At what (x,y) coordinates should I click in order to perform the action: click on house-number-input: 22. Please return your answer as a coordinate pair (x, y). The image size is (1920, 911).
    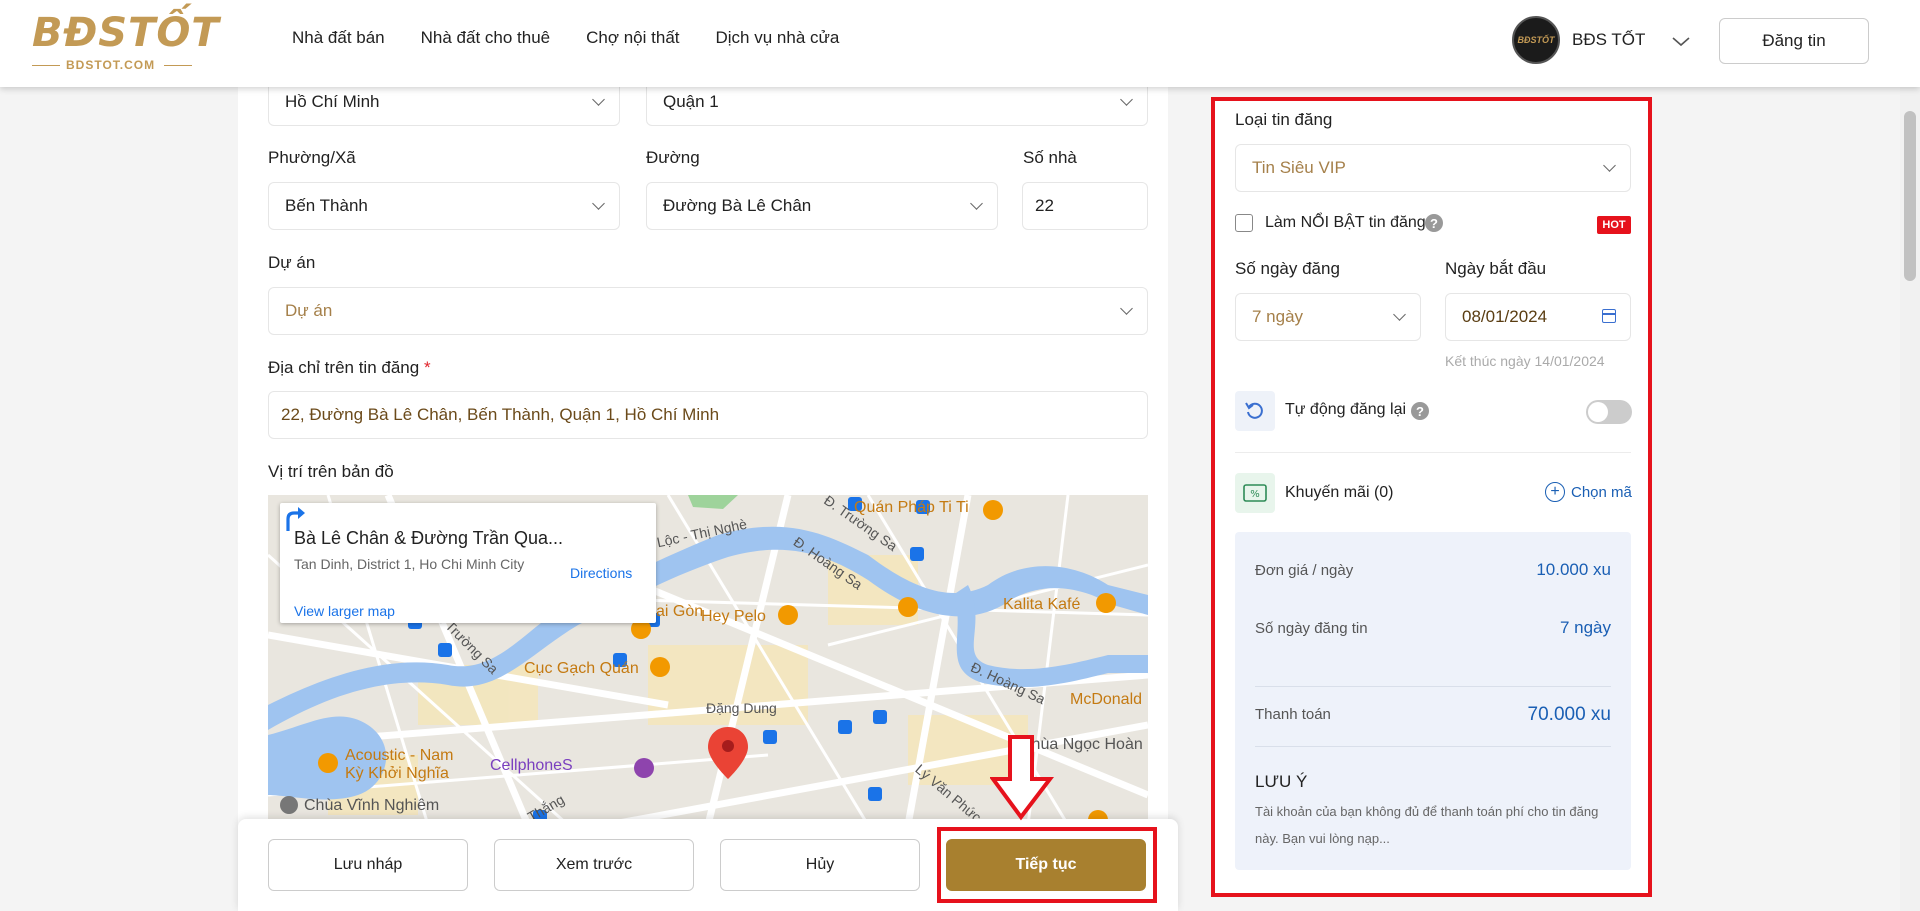
    Looking at the image, I should click on (1085, 206).